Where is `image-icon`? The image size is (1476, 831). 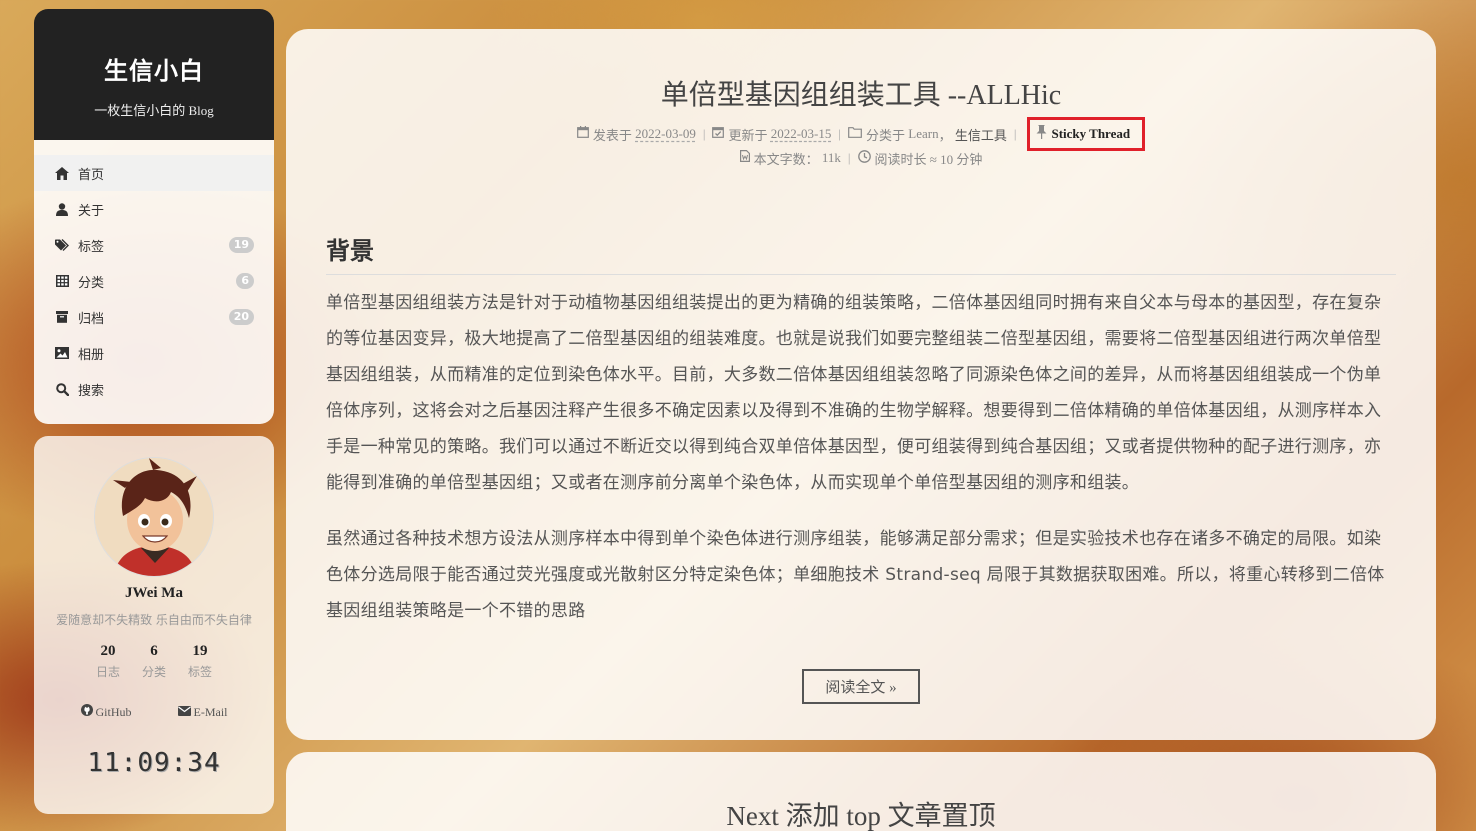
image-icon is located at coordinates (62, 353).